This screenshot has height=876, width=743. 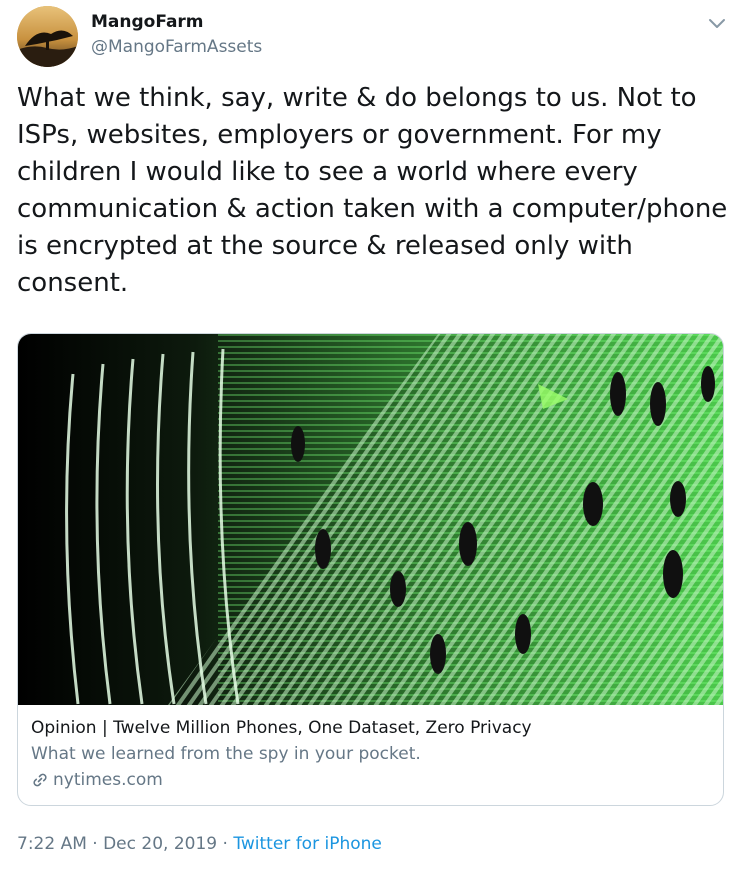 What do you see at coordinates (307, 844) in the screenshot?
I see `source-link: Twitter for iPhone` at bounding box center [307, 844].